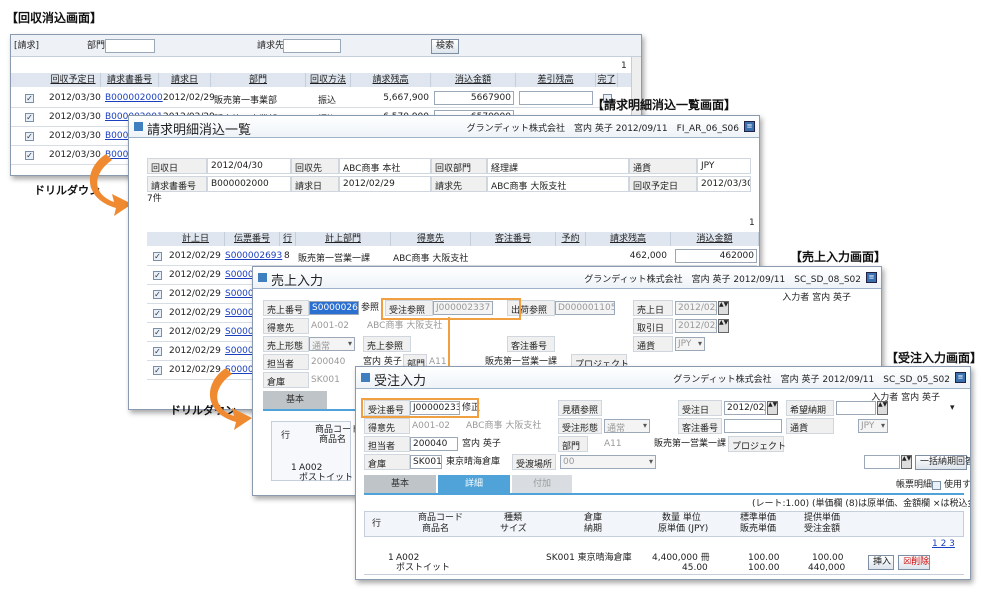 The height and width of the screenshot is (592, 1000). What do you see at coordinates (328, 362) in the screenshot?
I see `tanto-code: 200040` at bounding box center [328, 362].